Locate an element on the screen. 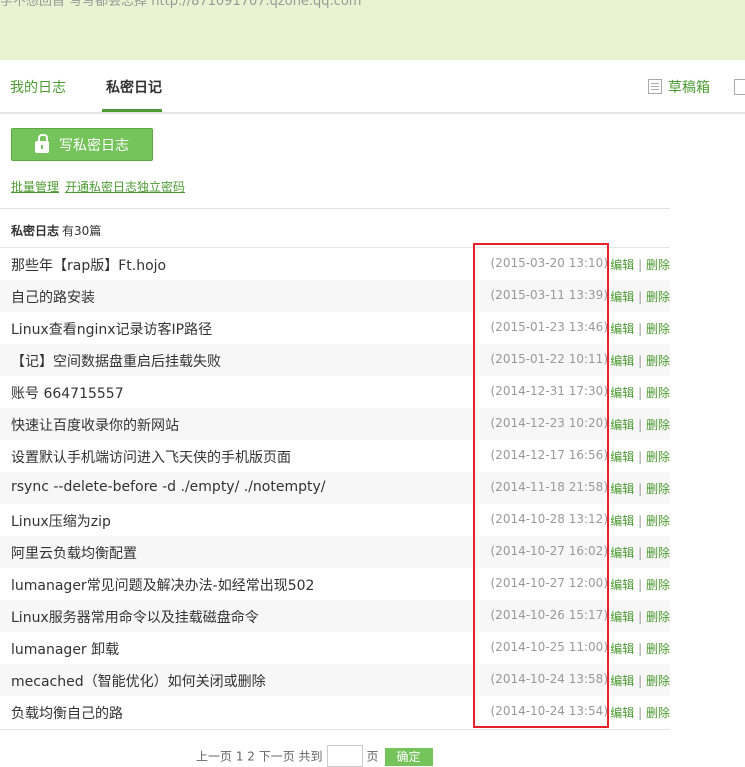 This screenshot has width=745, height=767. entry-date: (2014-10-26 15:17) is located at coordinates (549, 615).